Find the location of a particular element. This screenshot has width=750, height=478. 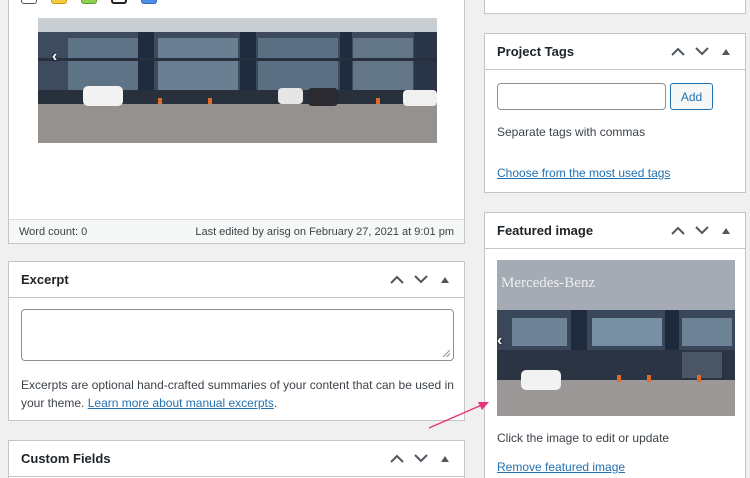

custom-fields-header: Custom Fields is located at coordinates (236, 459).